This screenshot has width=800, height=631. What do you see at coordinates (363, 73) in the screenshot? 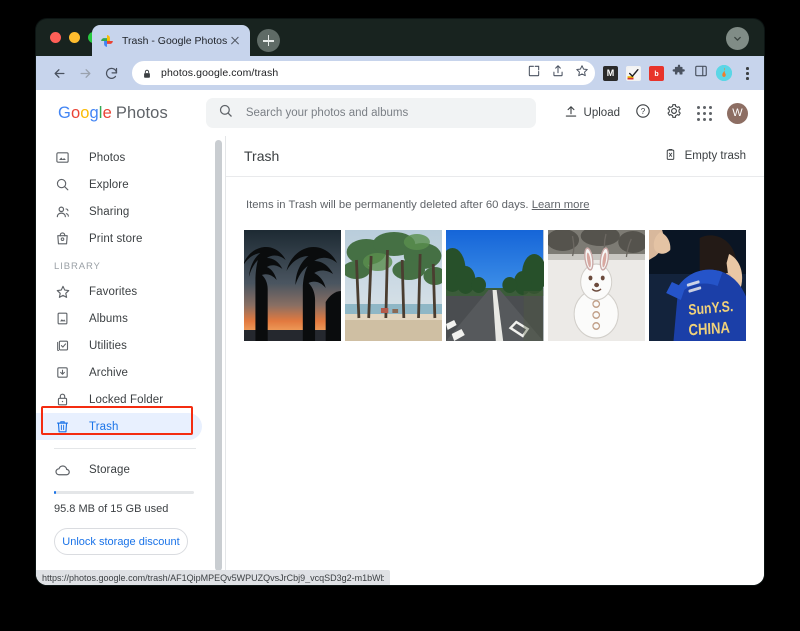
I see `address-bar: photos.google.com/trash` at bounding box center [363, 73].